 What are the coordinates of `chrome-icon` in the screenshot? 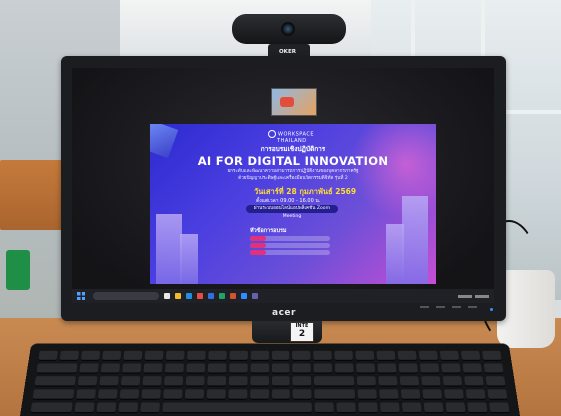 It's located at (200, 296).